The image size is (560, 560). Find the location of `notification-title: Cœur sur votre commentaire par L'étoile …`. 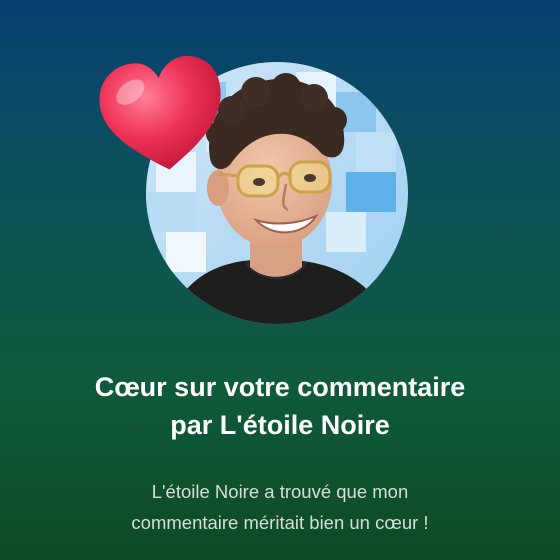

notification-title: Cœur sur votre commentaire par L'étoile … is located at coordinates (280, 406).